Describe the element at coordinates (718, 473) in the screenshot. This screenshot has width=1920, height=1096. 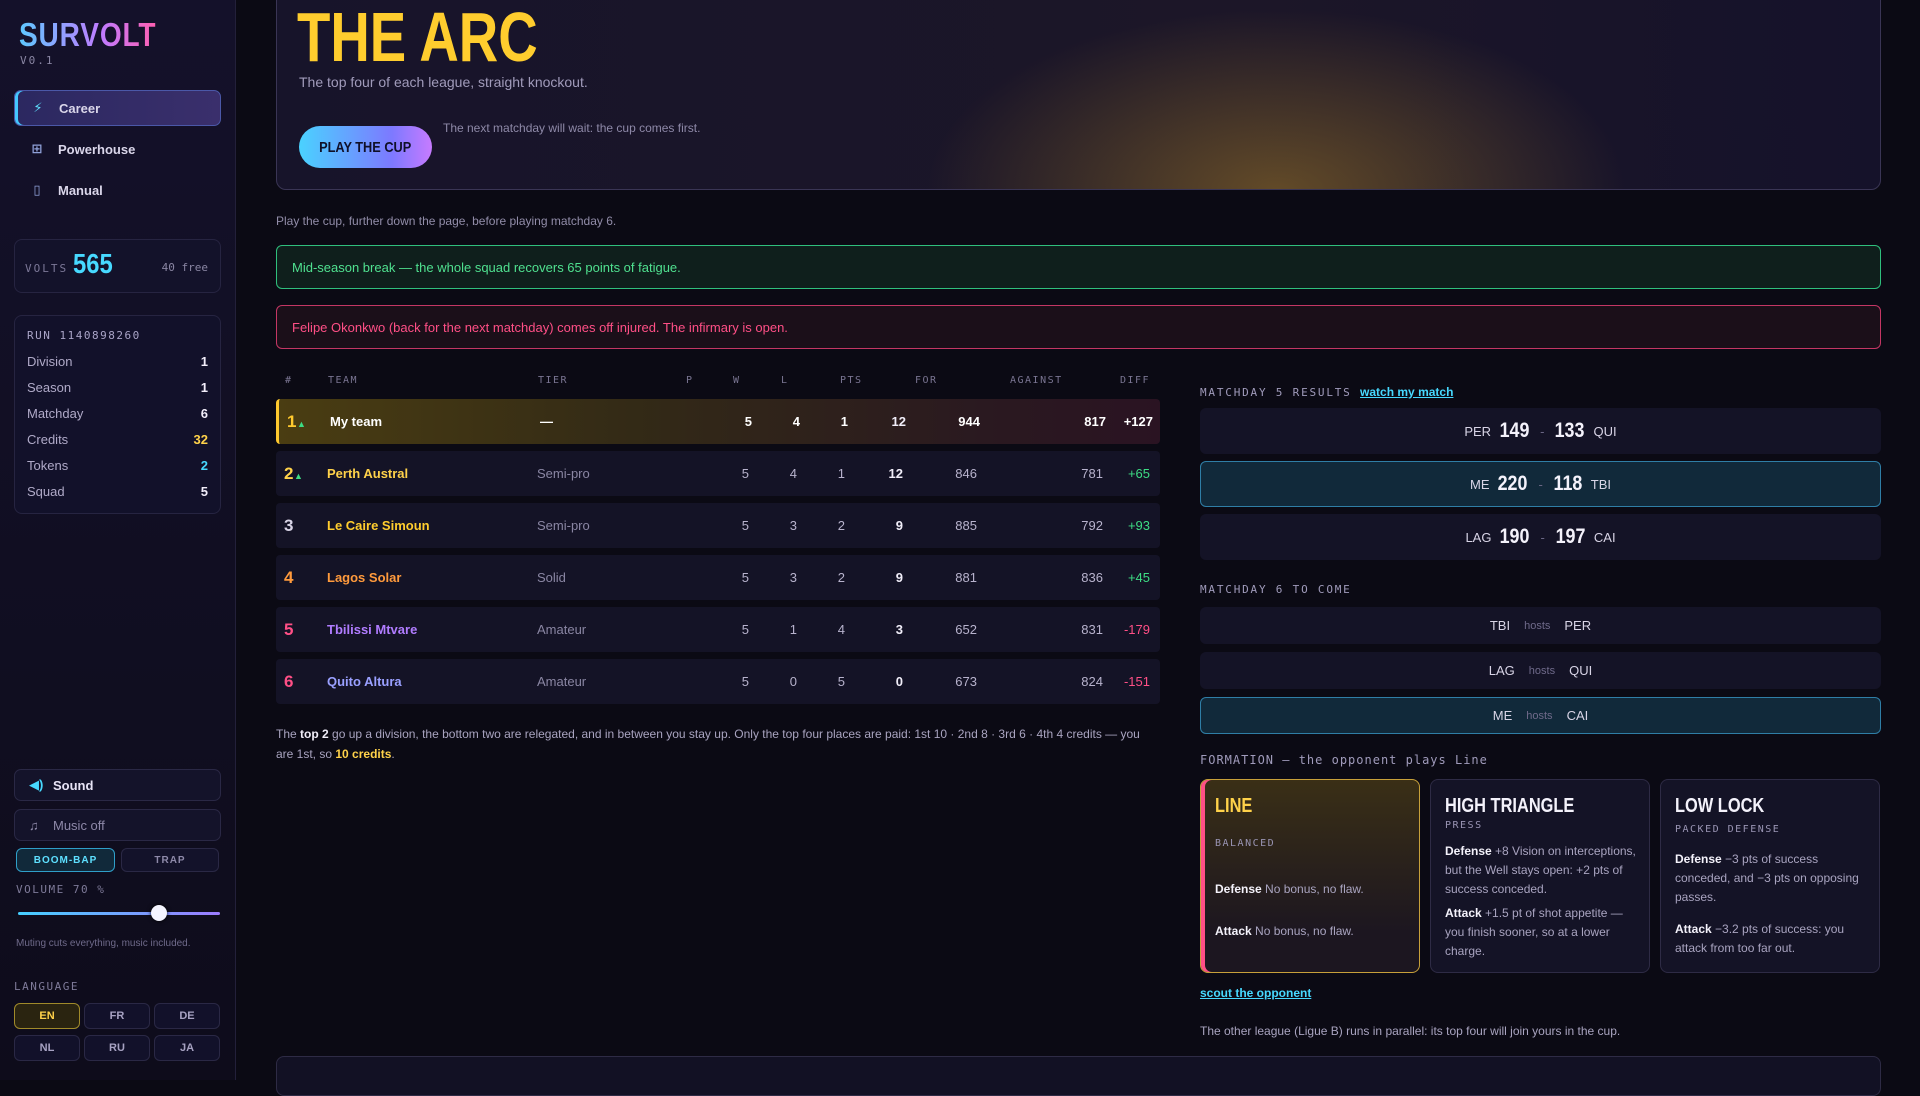
I see `table-row: 2 ▲ Perth Austral Semi-pro 5 4 1 12 846 781 +65` at that location.